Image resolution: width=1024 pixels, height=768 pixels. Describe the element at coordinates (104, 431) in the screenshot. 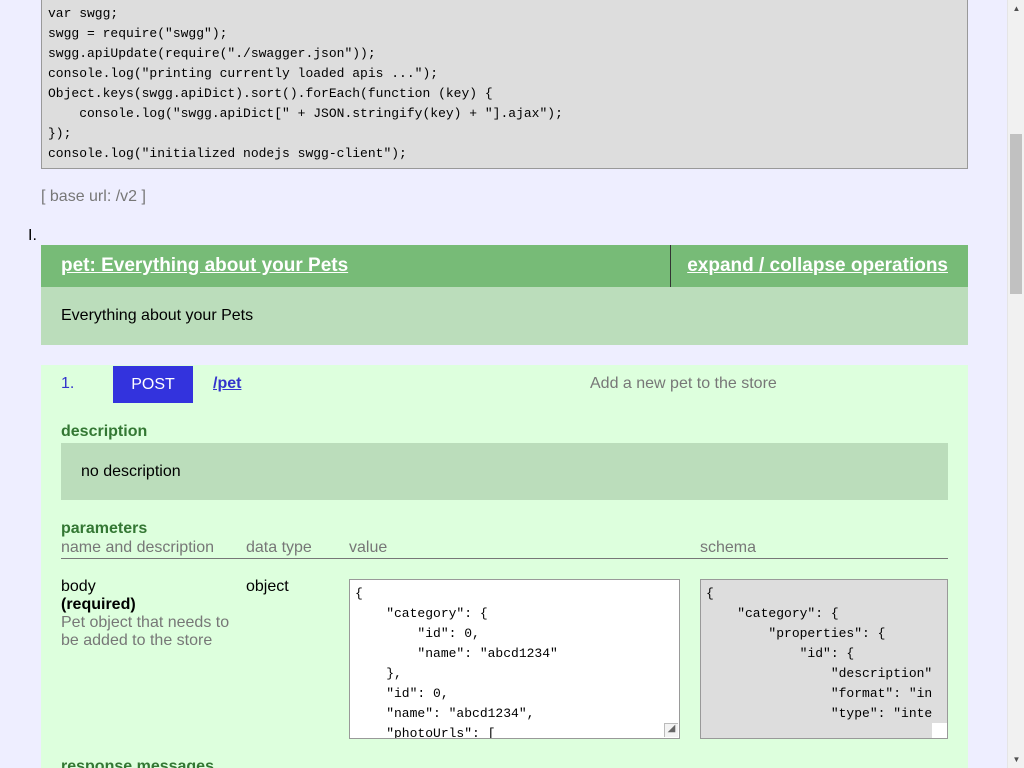

I see `description-label: description` at that location.